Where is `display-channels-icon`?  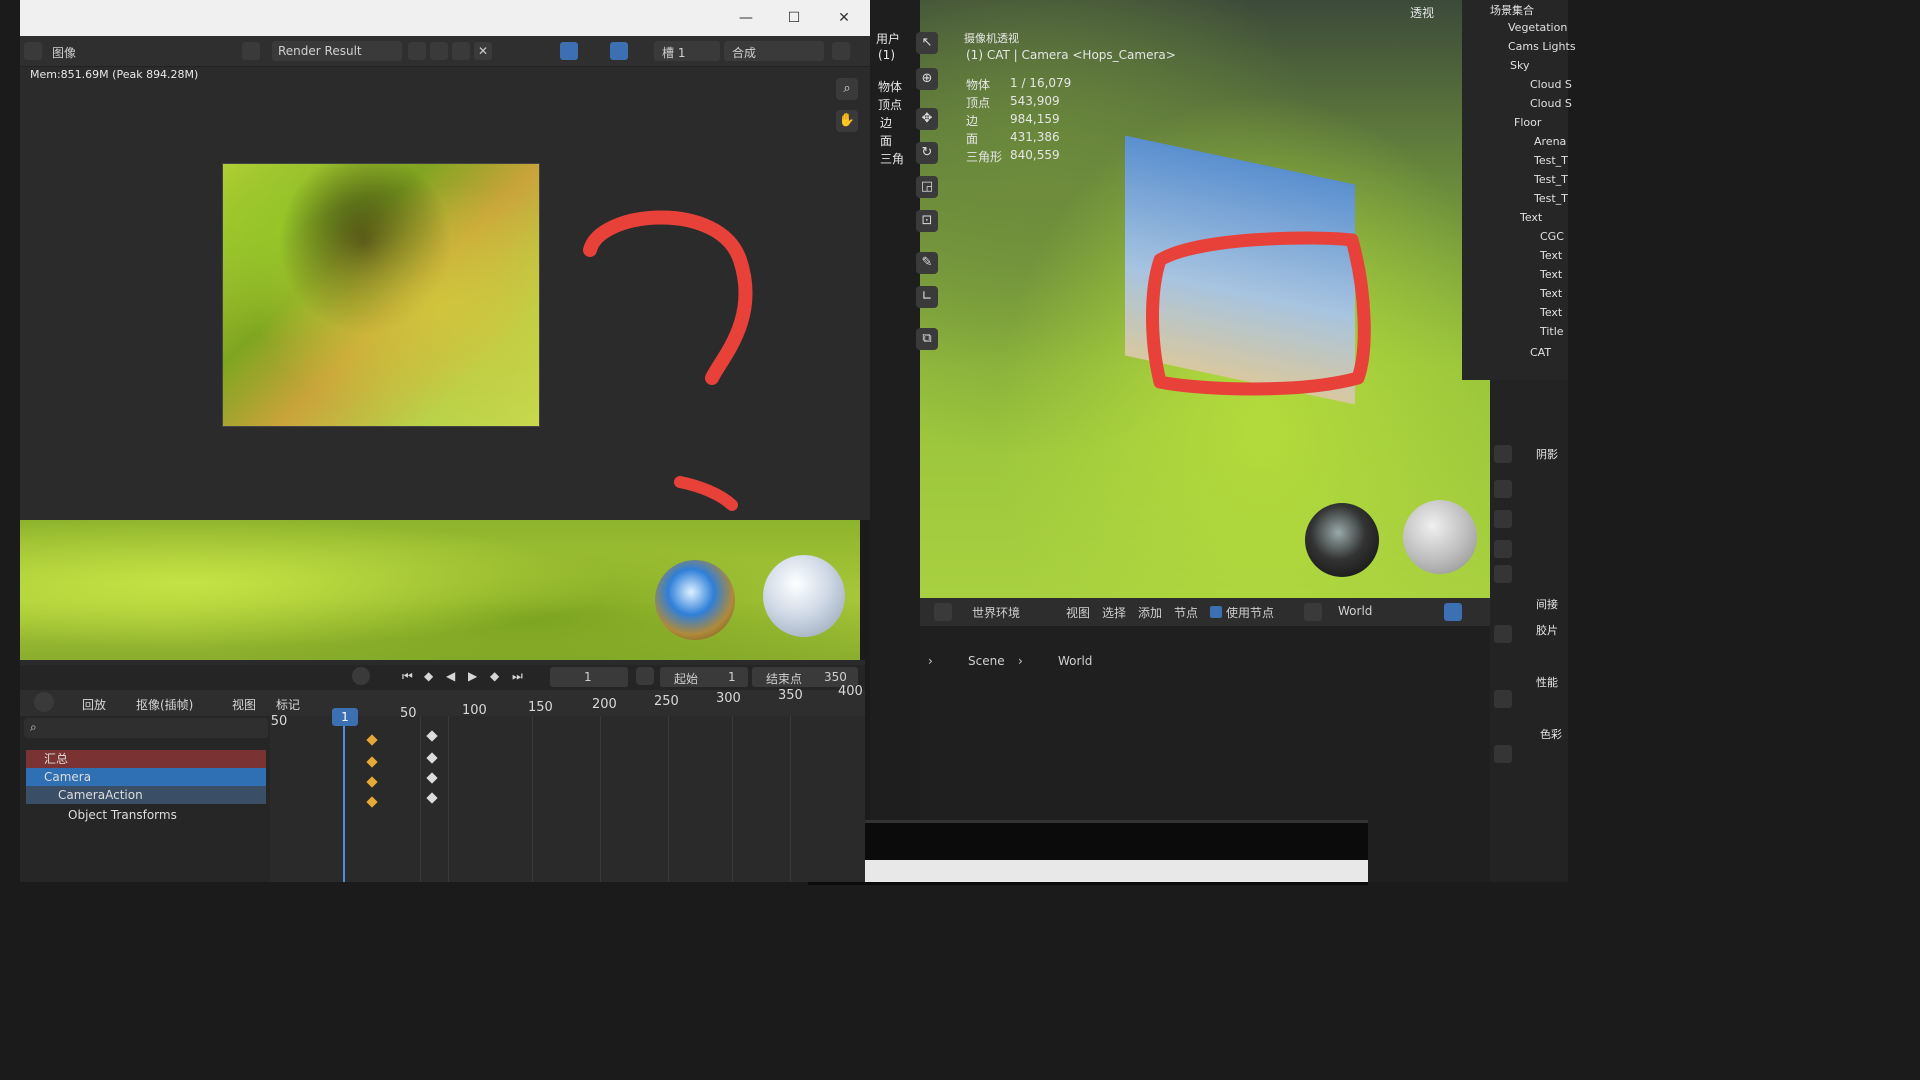
display-channels-icon is located at coordinates (619, 51).